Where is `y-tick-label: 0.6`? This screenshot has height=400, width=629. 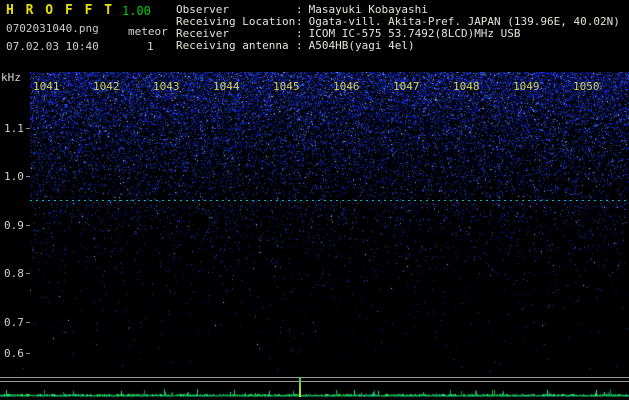 y-tick-label: 0.6 is located at coordinates (14, 353).